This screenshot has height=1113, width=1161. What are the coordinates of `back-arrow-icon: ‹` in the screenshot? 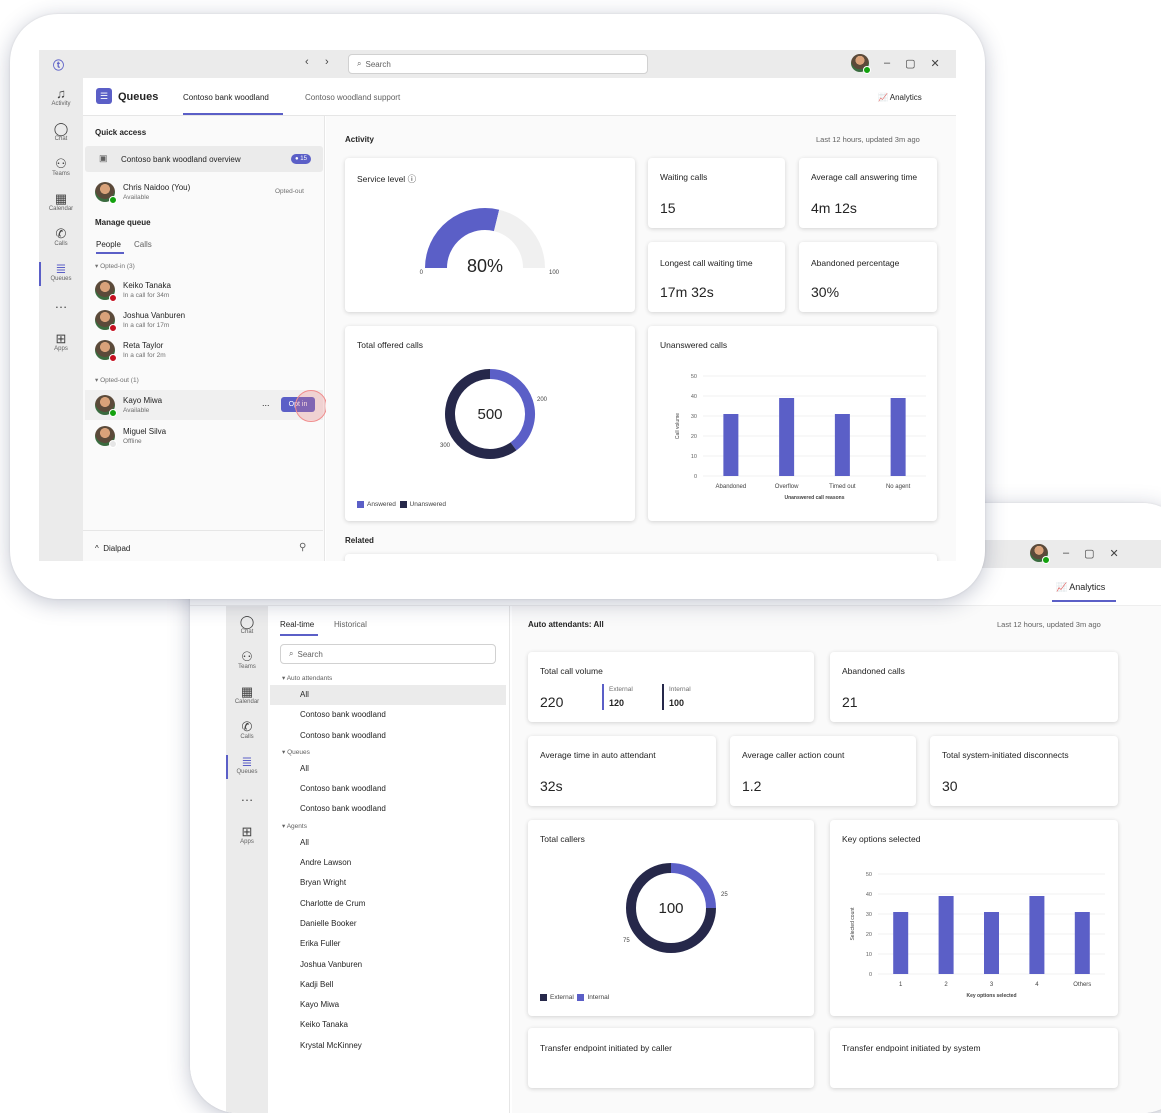 It's located at (307, 62).